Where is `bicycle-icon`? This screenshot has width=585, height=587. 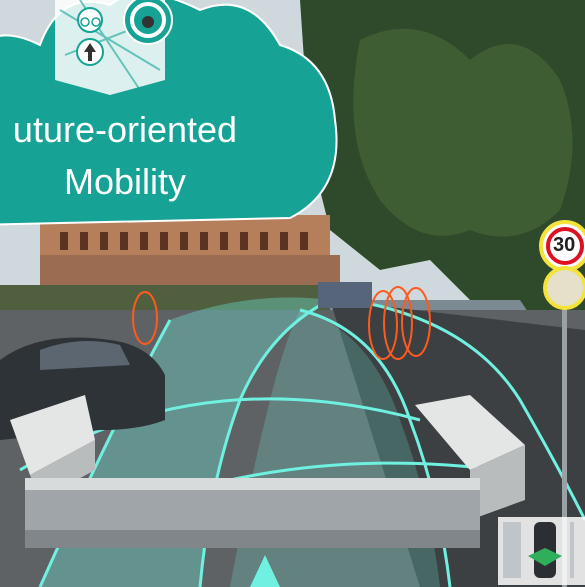
bicycle-icon is located at coordinates (90, 20).